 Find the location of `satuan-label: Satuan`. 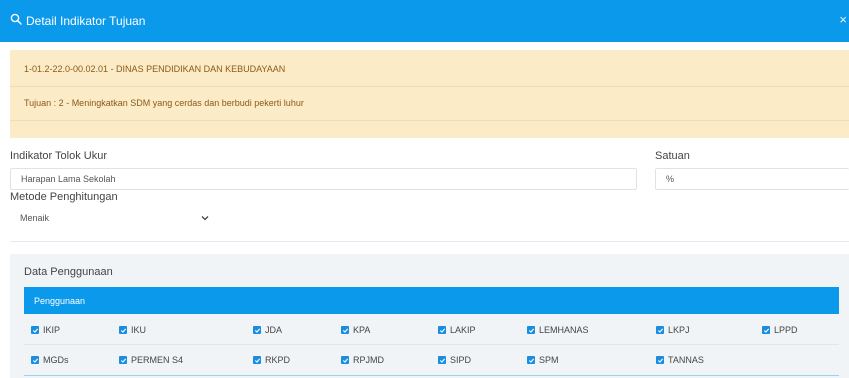

satuan-label: Satuan is located at coordinates (672, 156).